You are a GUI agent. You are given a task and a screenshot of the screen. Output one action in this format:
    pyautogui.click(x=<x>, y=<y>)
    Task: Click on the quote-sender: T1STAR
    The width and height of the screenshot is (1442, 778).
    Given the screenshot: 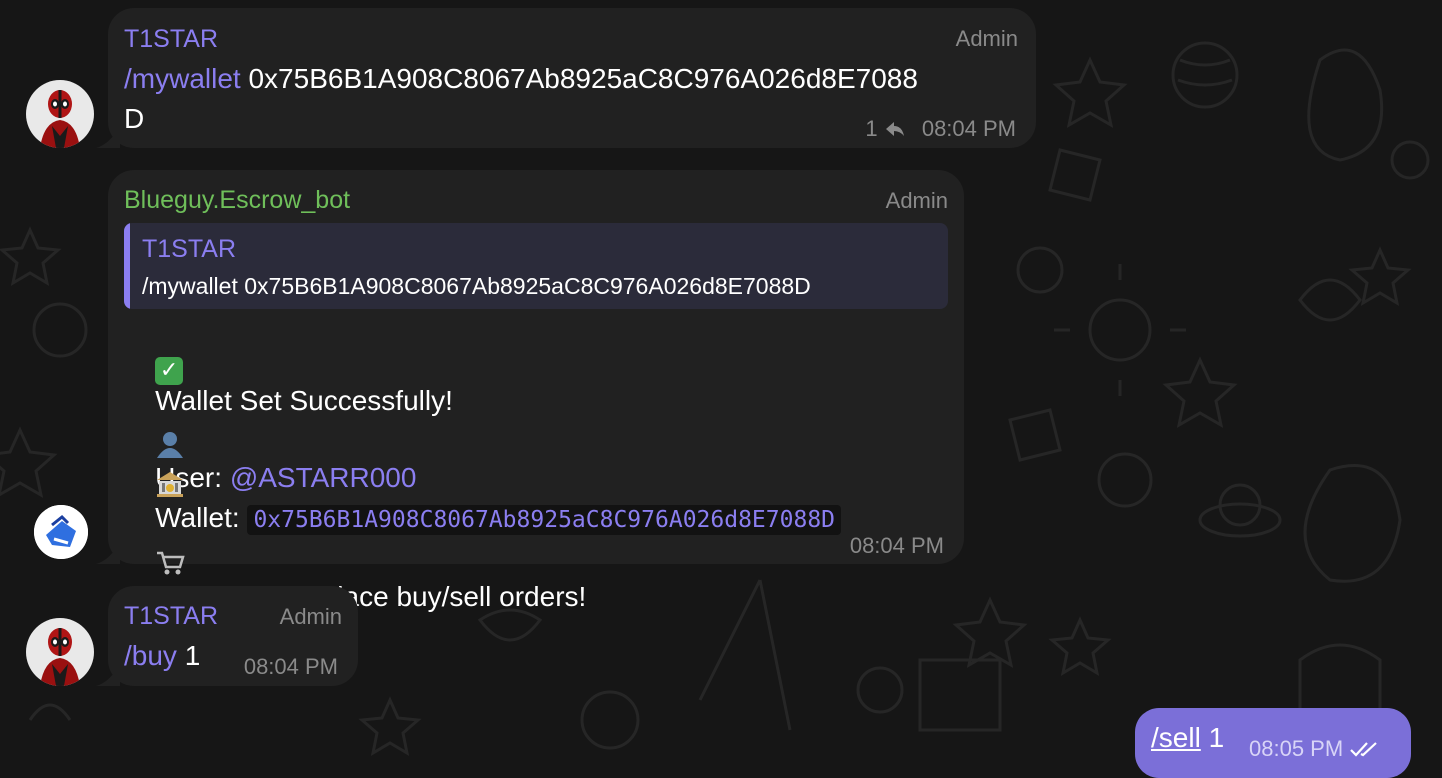 What is the action you would take?
    pyautogui.click(x=189, y=249)
    